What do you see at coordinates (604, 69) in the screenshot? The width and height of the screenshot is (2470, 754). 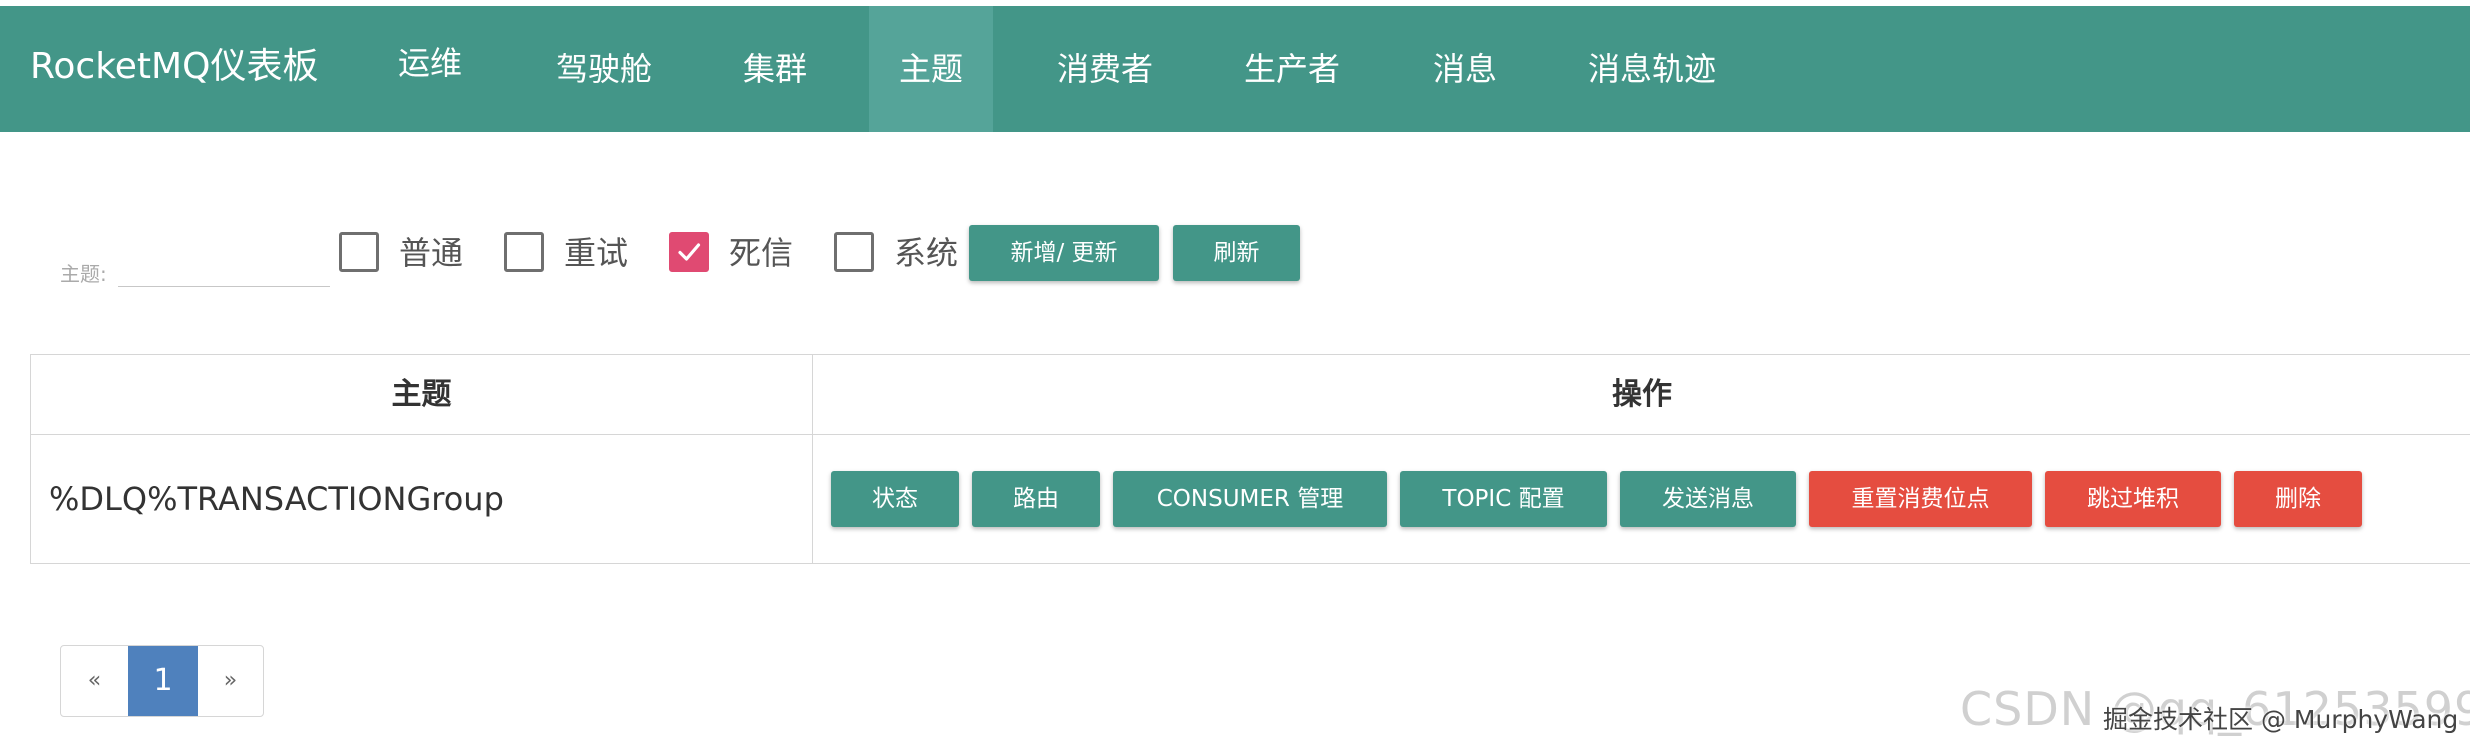 I see `nav-item-dashboard: 驾驶舱` at bounding box center [604, 69].